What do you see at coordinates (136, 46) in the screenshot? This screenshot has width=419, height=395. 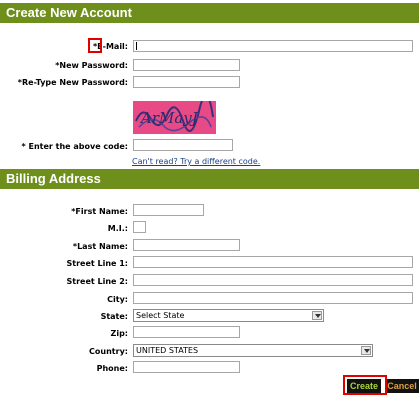 I see `text-cursor` at bounding box center [136, 46].